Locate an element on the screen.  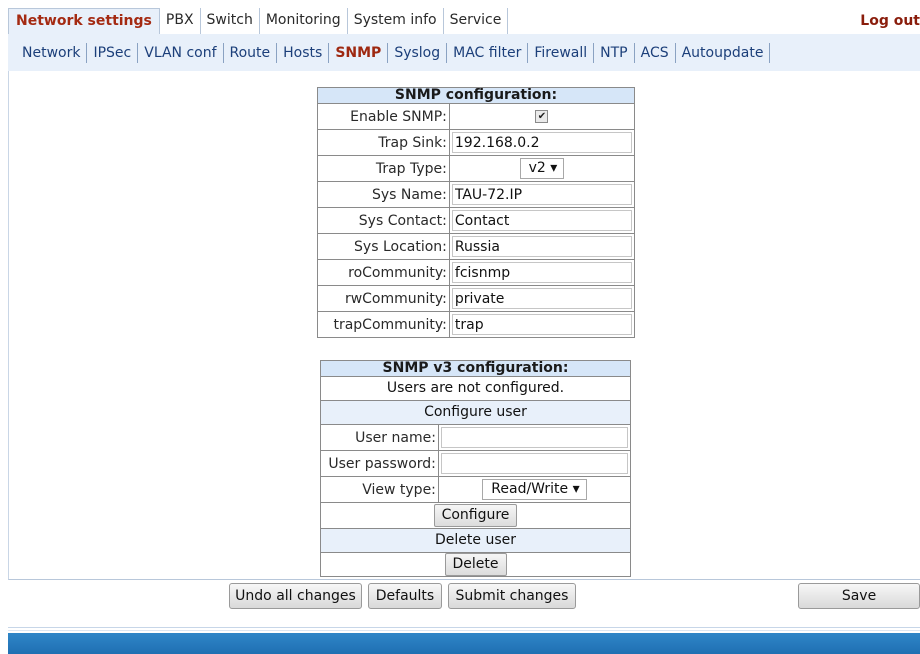
trap-community-input is located at coordinates (541, 324).